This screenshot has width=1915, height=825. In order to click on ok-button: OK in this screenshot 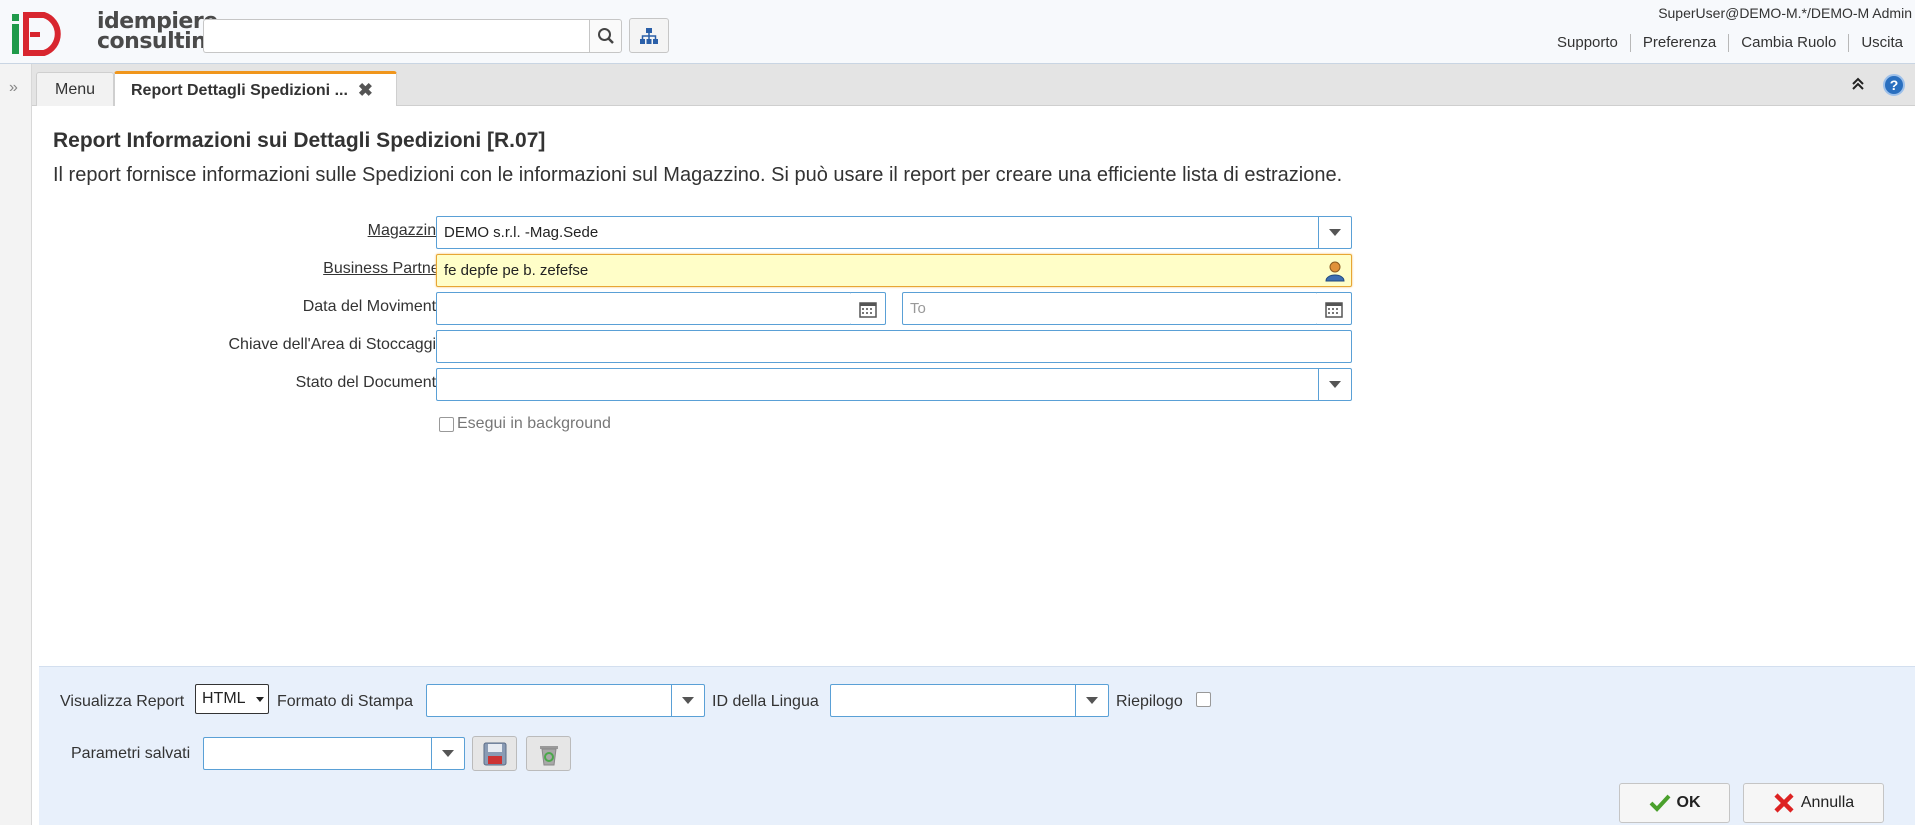, I will do `click(1674, 803)`.